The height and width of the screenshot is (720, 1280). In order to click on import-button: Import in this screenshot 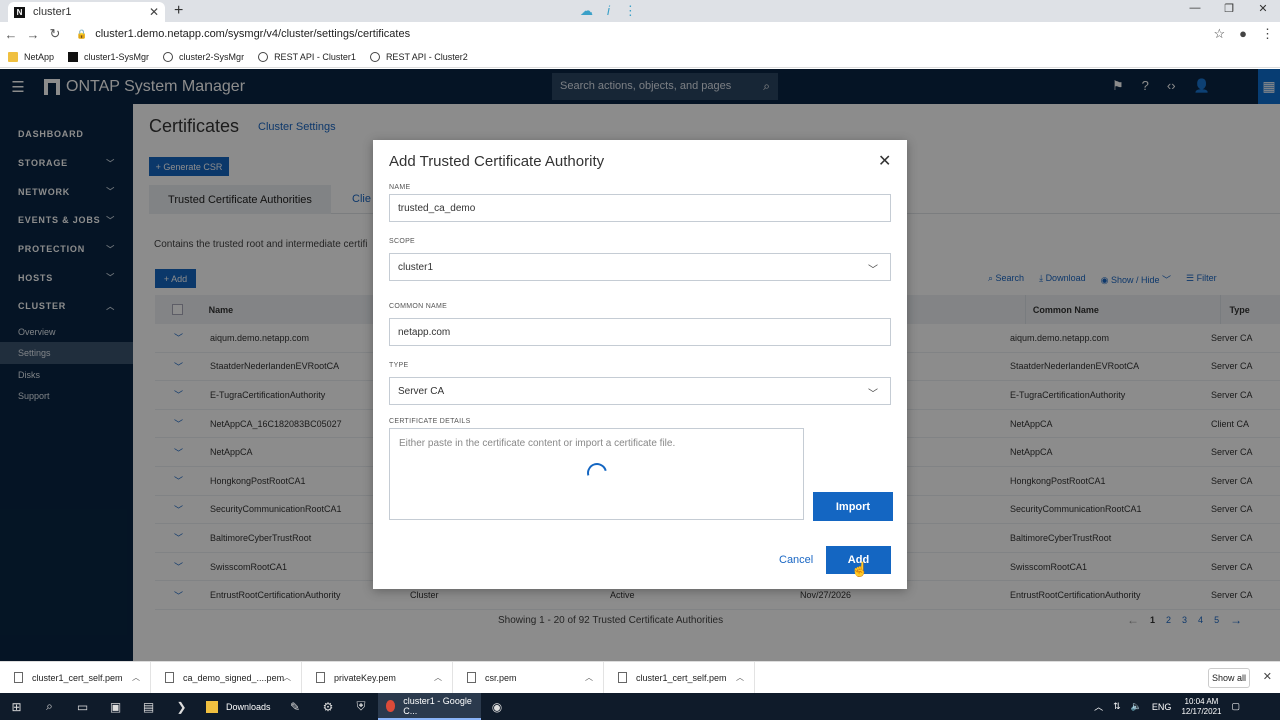, I will do `click(853, 506)`.